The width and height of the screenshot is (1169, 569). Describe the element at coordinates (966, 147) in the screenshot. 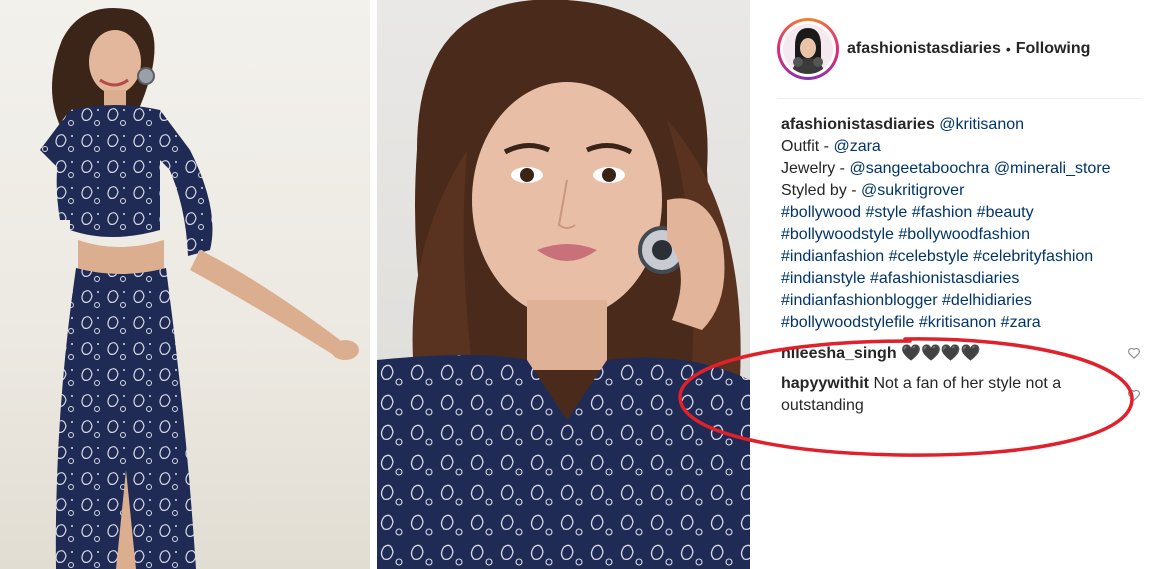

I see `caption-line-outfit: Outfit - @zara` at that location.